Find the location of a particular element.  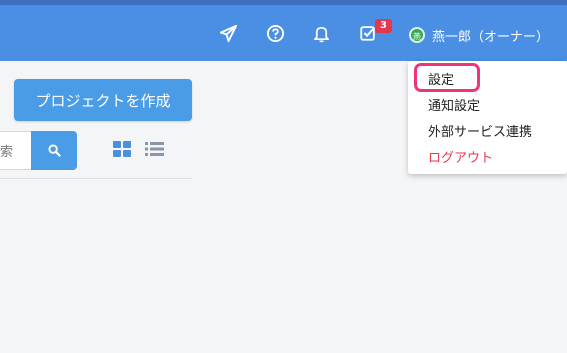

user-menu: 燕 燕一郎（オーナー） is located at coordinates (479, 35).